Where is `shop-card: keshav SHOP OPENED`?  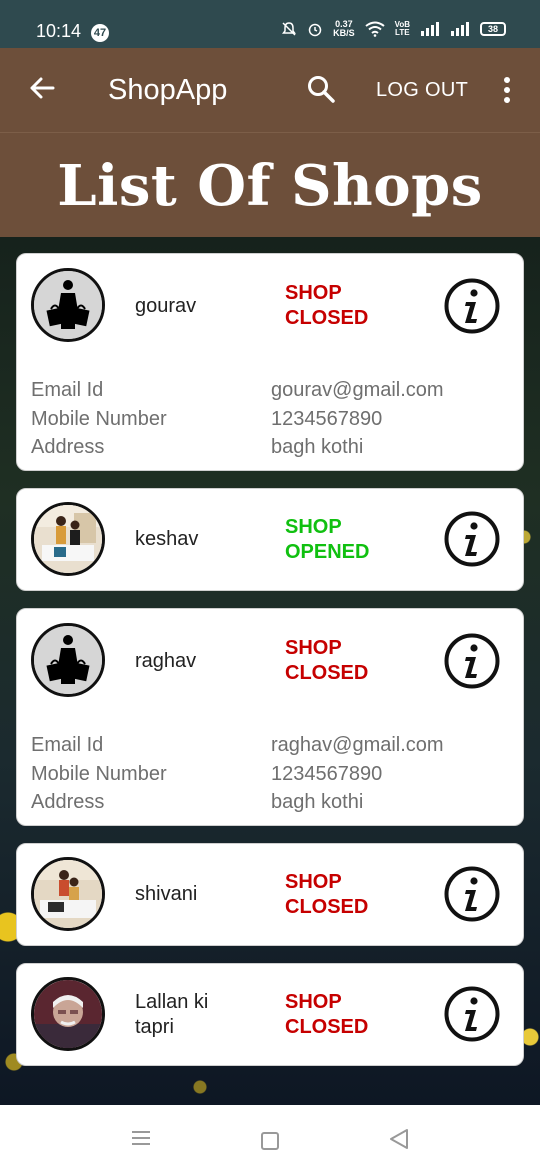
shop-card: keshav SHOP OPENED is located at coordinates (270, 539).